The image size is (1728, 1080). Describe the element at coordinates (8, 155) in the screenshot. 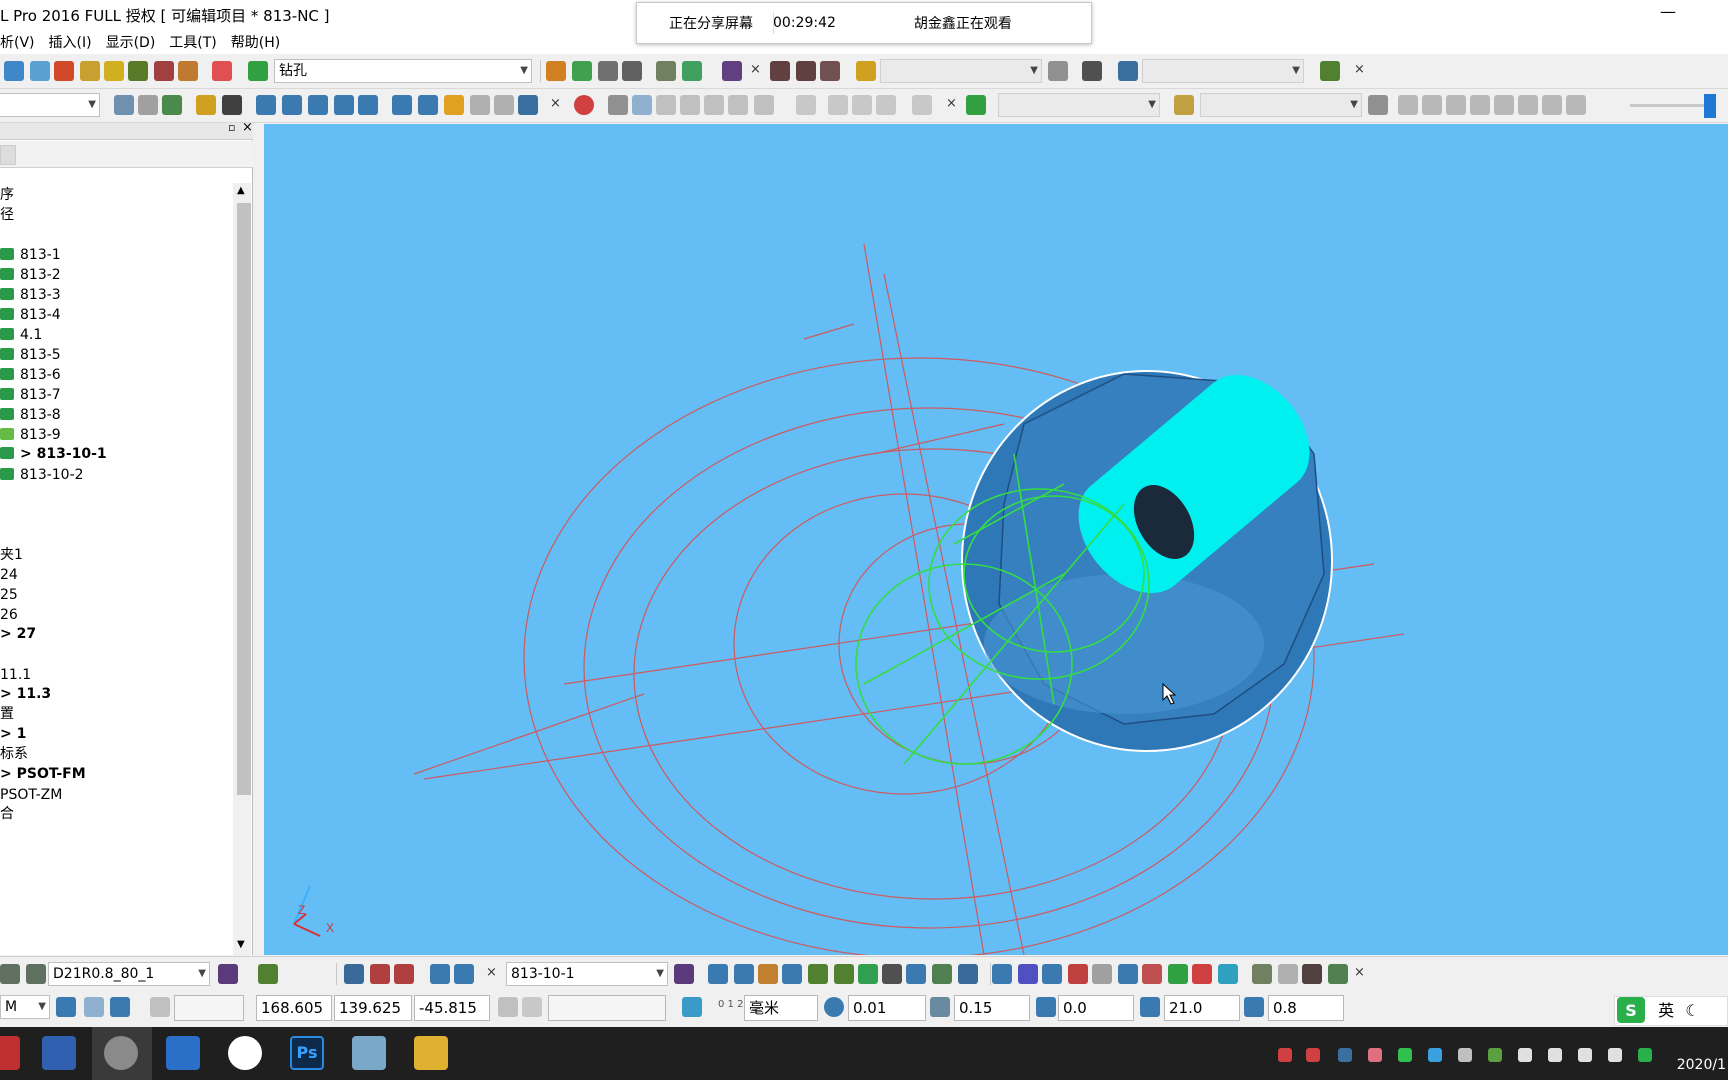

I see `panel-tab-icon` at that location.